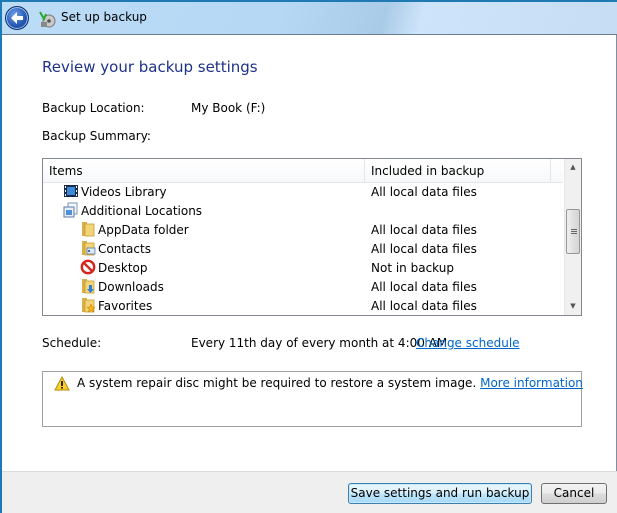 The width and height of the screenshot is (617, 513). I want to click on column-header-items: Items, so click(204, 171).